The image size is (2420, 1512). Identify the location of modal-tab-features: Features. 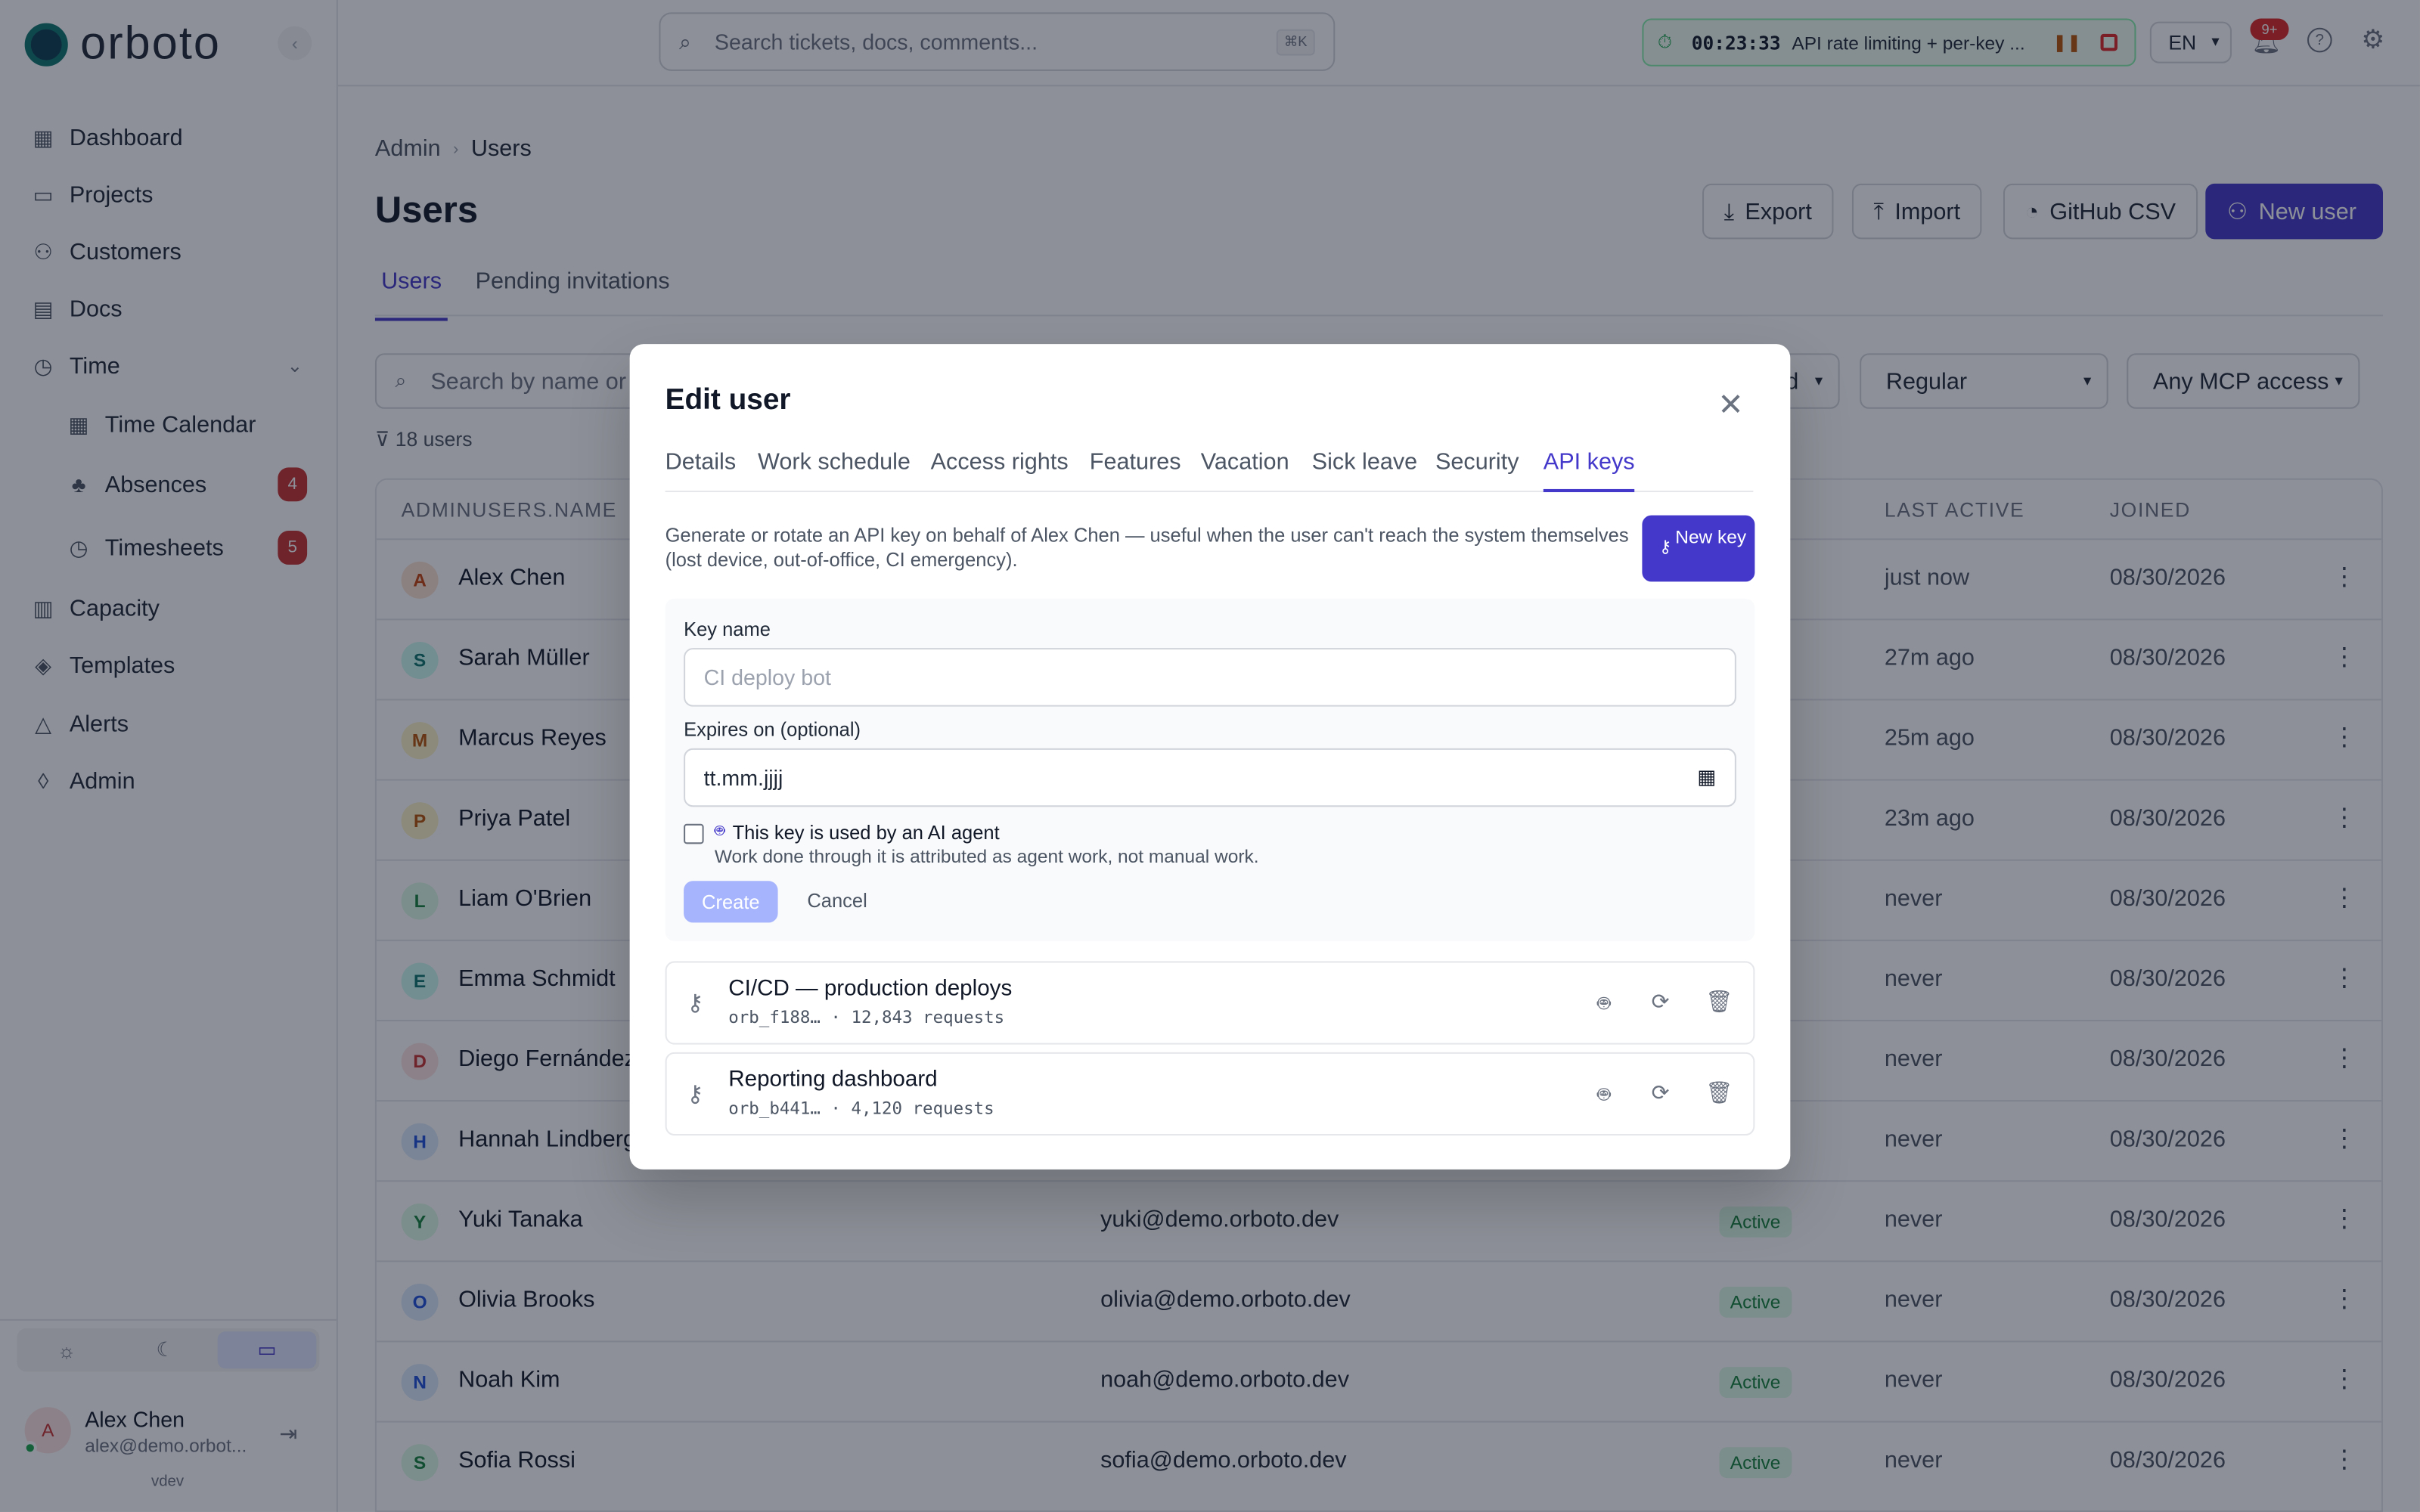
(1135, 462).